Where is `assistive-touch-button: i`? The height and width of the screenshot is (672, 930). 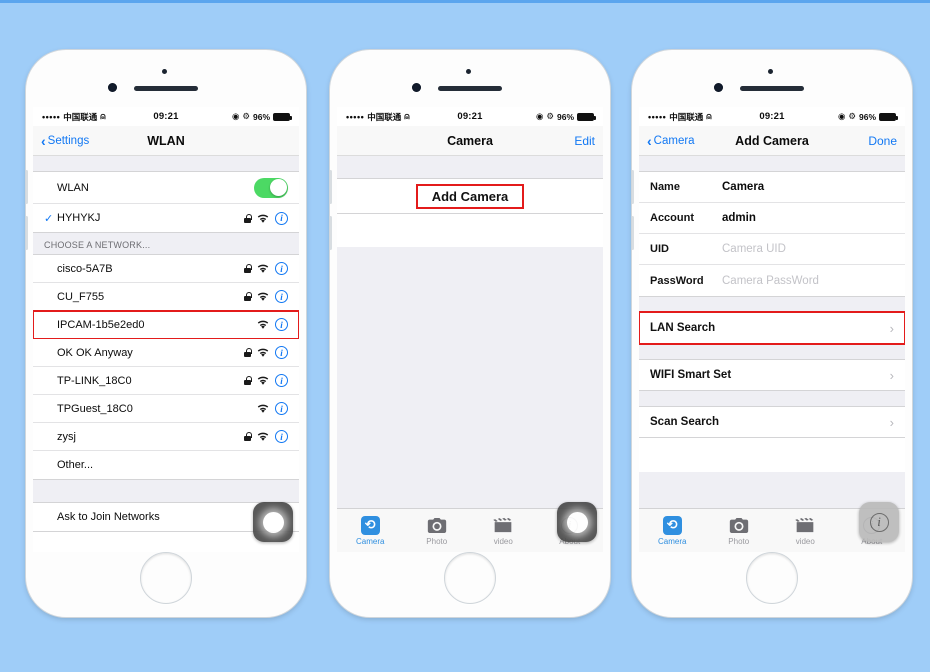 assistive-touch-button: i is located at coordinates (879, 522).